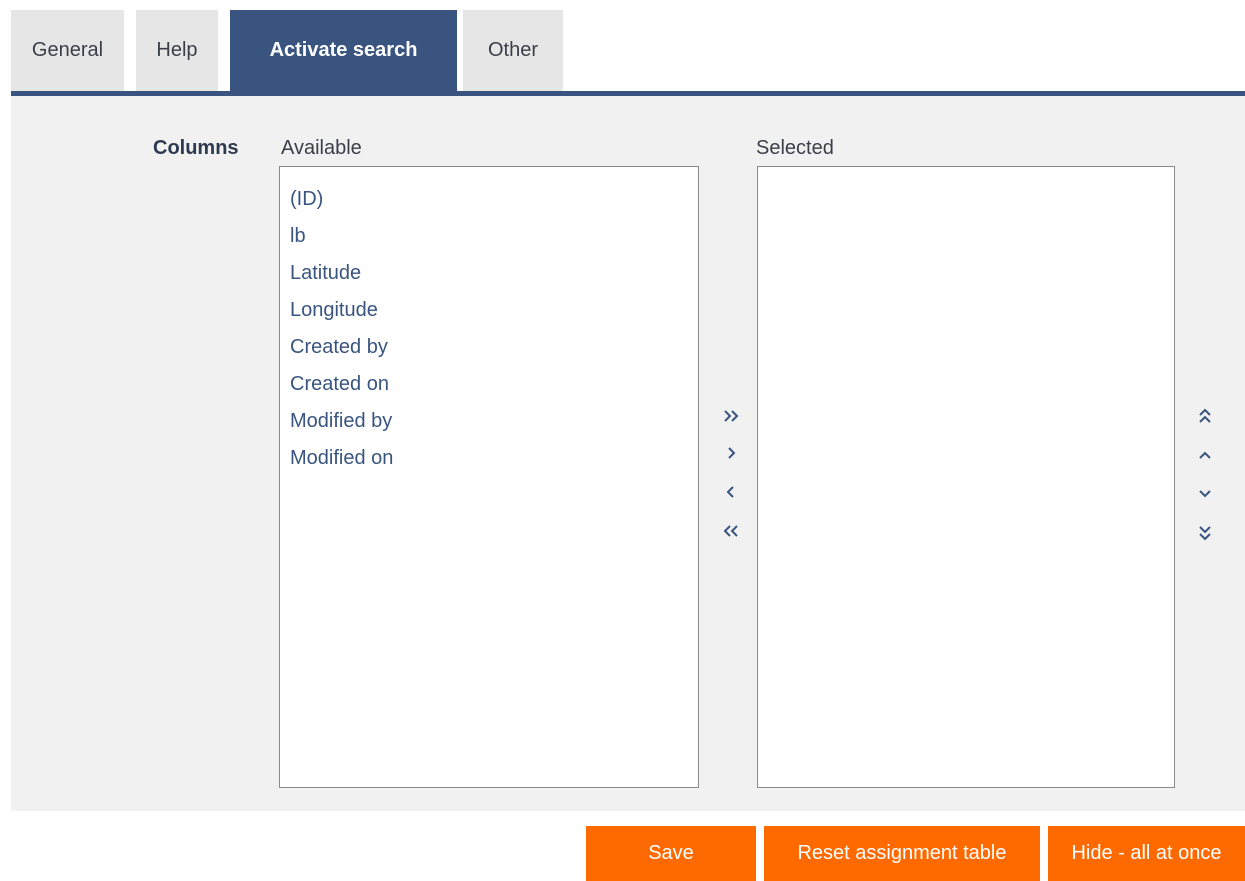 This screenshot has height=881, width=1245. I want to click on tab-general: General, so click(67, 50).